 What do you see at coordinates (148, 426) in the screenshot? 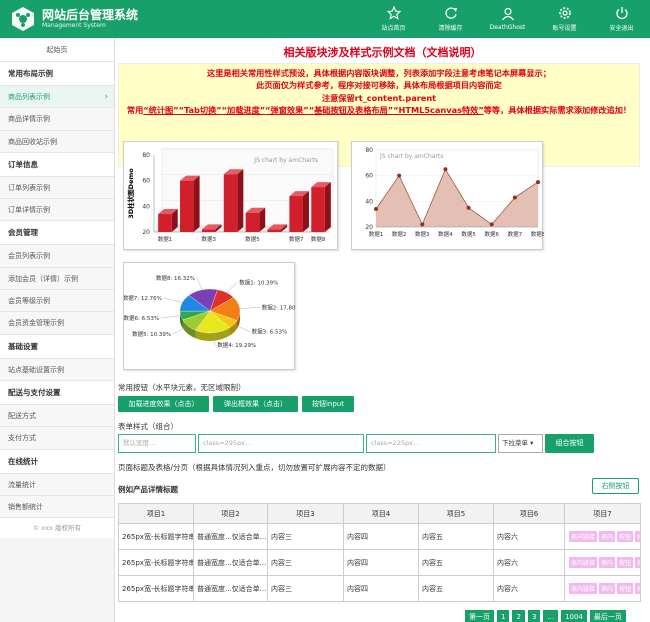
I see `forms-section-label: 表单样式（组合）` at bounding box center [148, 426].